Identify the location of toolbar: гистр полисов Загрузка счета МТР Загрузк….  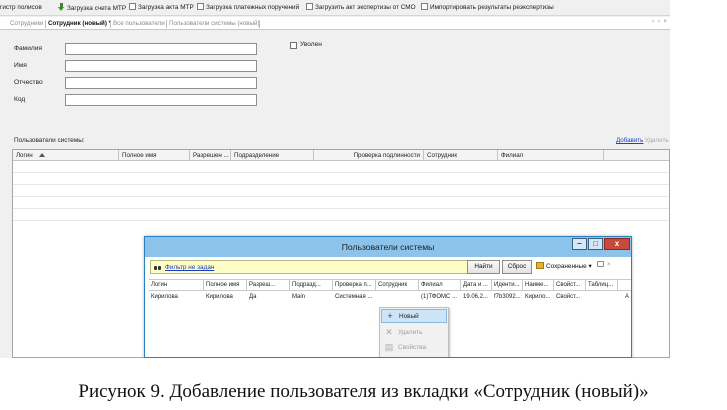
(335, 8).